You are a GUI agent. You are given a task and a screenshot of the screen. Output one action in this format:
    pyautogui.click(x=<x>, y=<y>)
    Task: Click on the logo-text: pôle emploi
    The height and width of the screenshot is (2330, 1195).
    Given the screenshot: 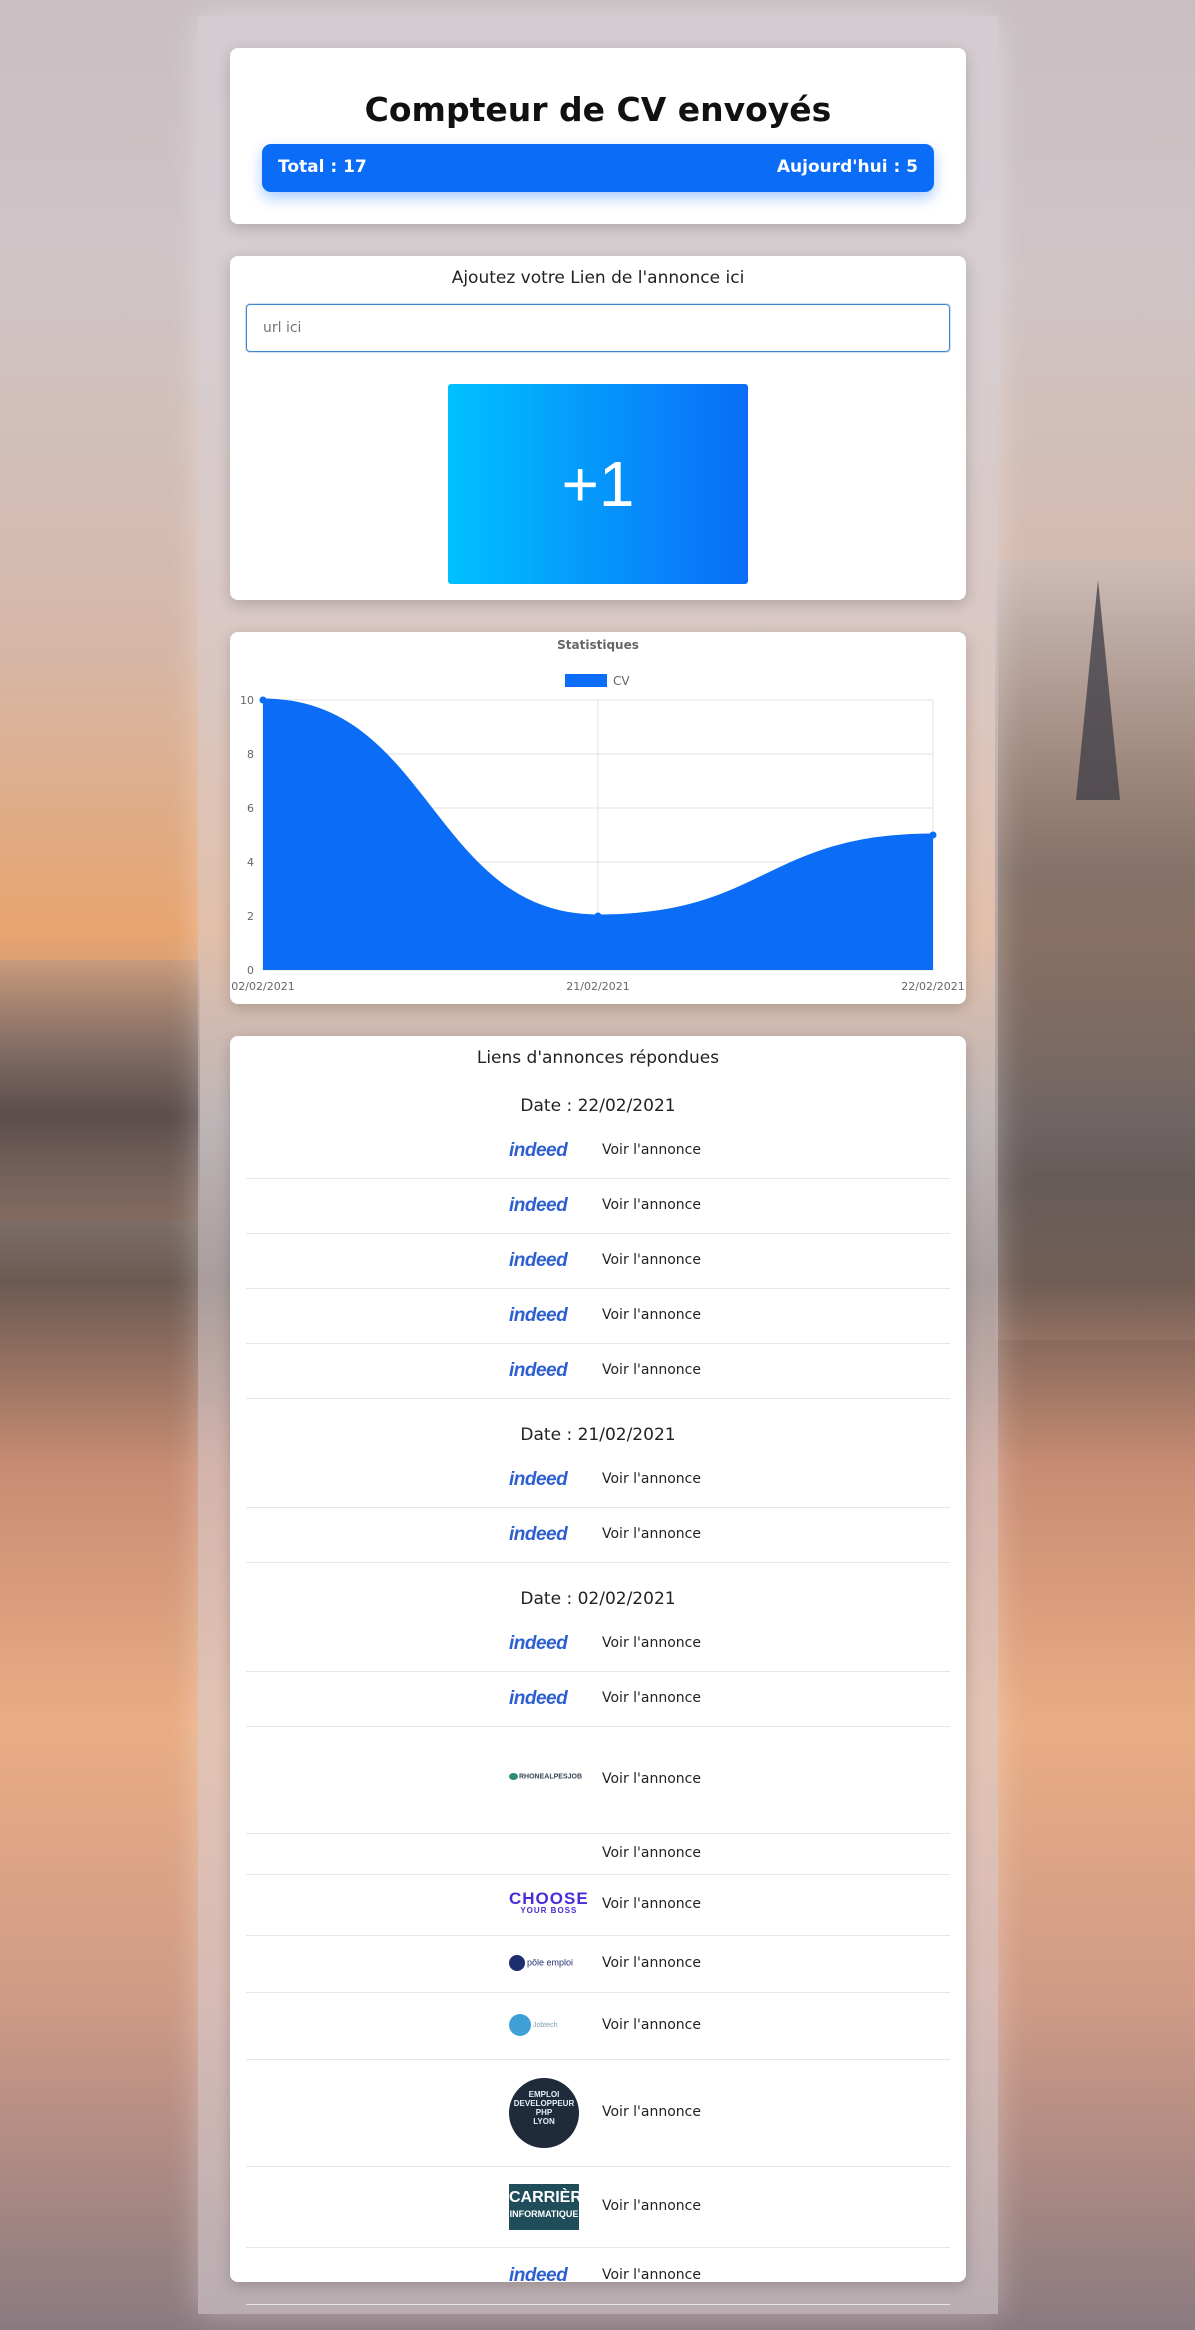 What is the action you would take?
    pyautogui.click(x=550, y=1962)
    